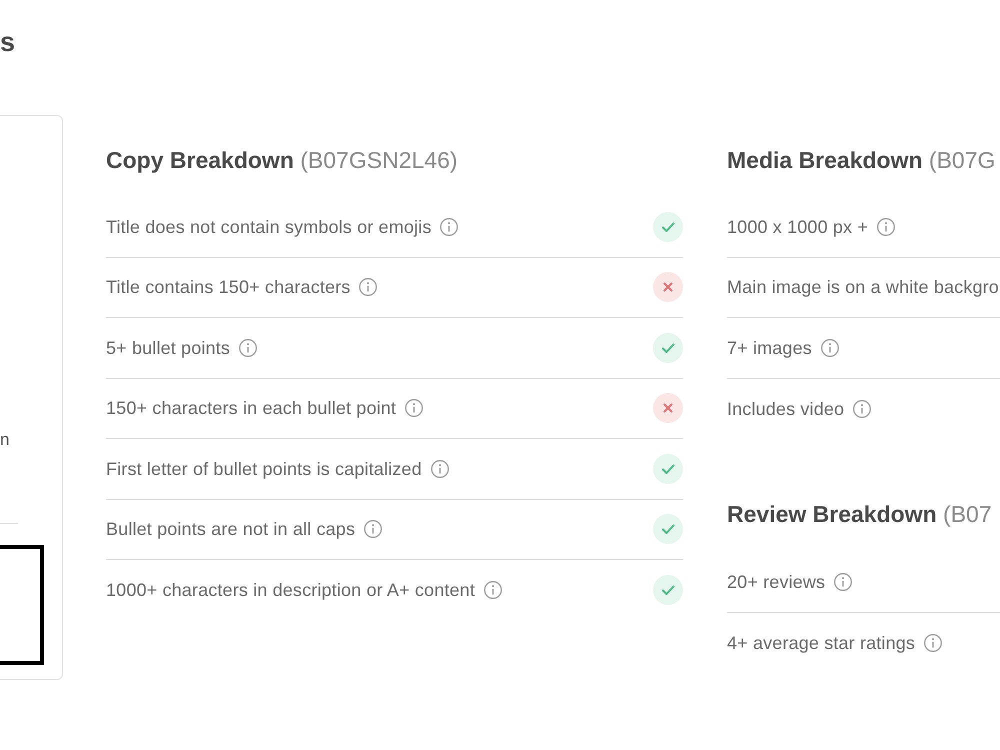  I want to click on criterion-label: 1000+ characters in description or A+ content, so click(290, 590).